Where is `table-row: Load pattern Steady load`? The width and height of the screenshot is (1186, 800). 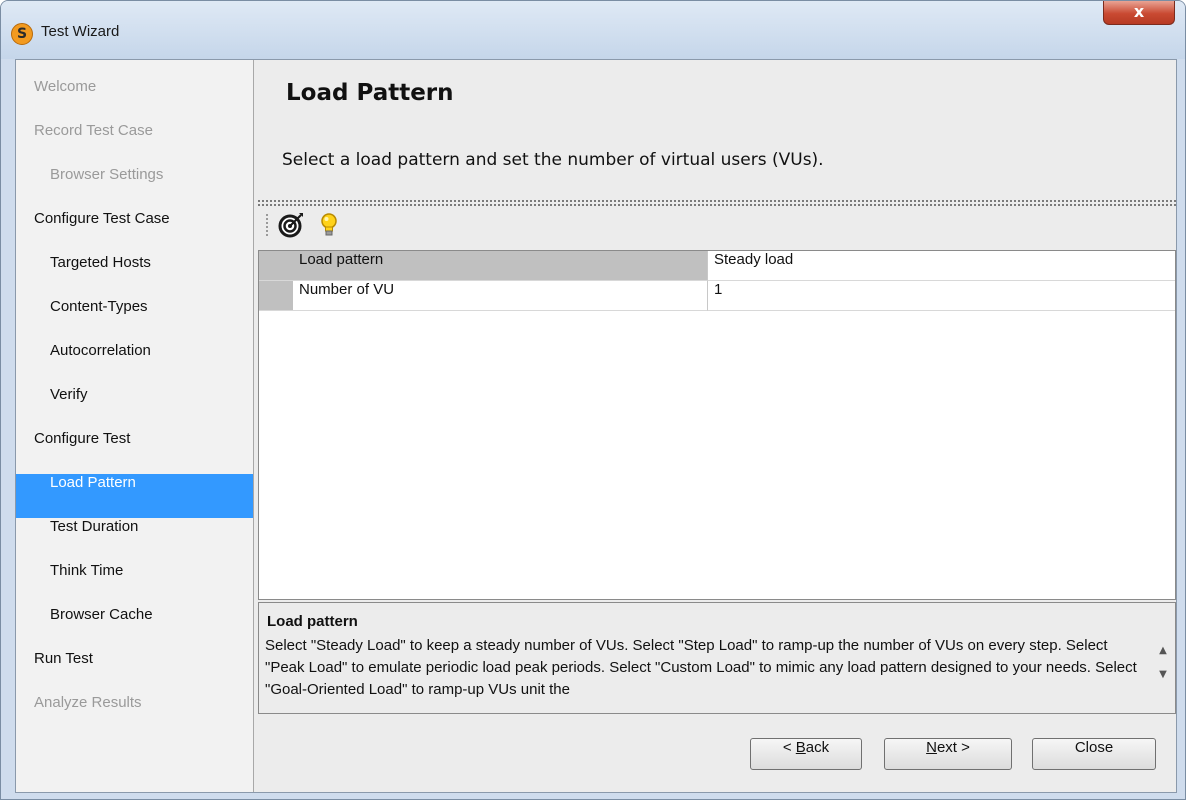 table-row: Load pattern Steady load is located at coordinates (717, 266).